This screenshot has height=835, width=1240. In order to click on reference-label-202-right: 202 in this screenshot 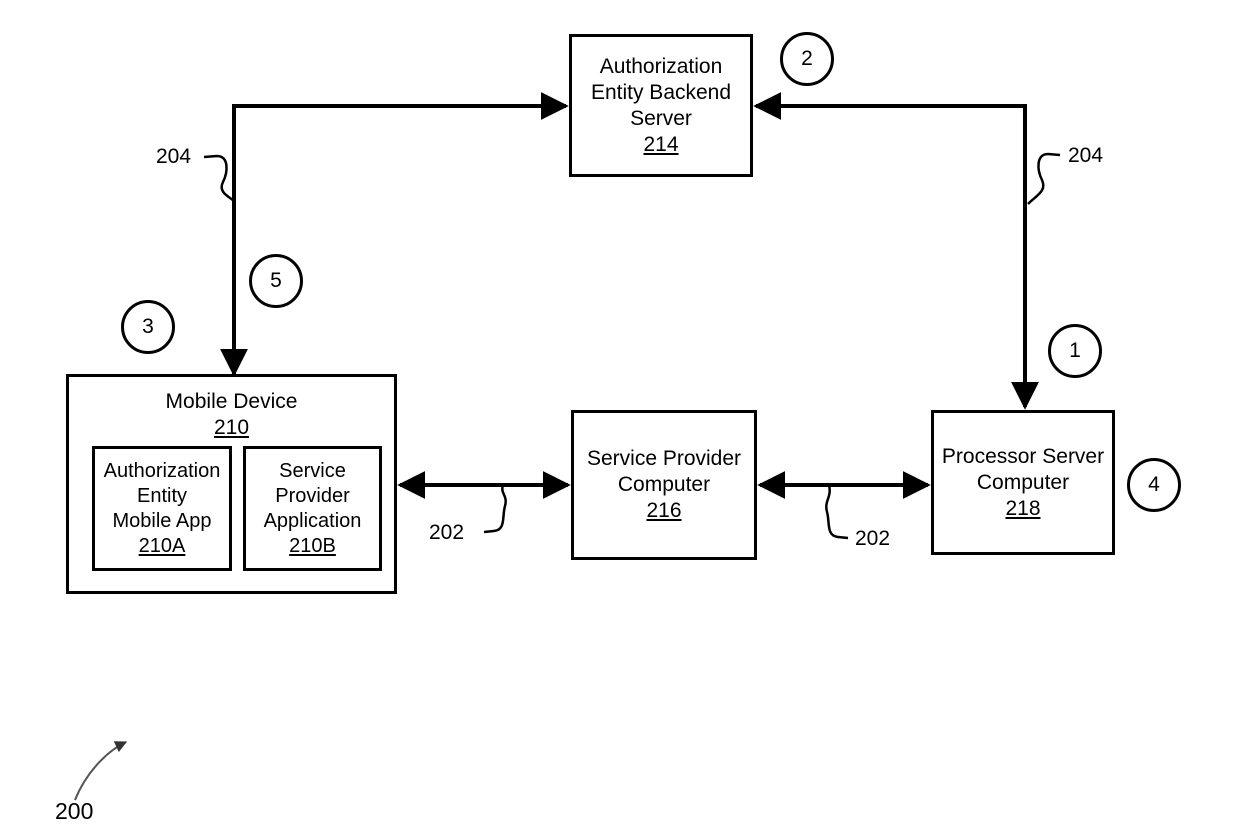, I will do `click(873, 538)`.